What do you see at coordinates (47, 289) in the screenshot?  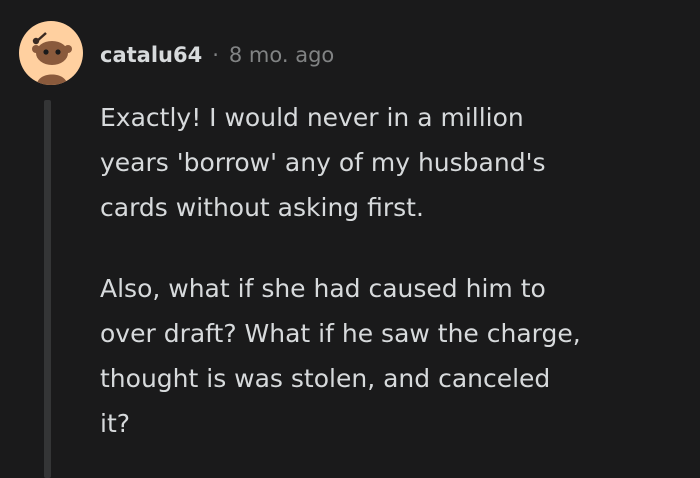 I see `thread-collapse-line` at bounding box center [47, 289].